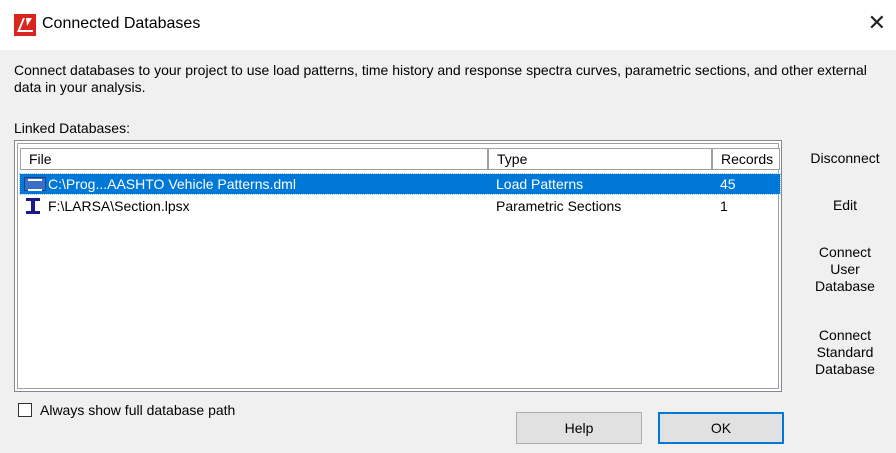 The height and width of the screenshot is (453, 896). What do you see at coordinates (559, 206) in the screenshot?
I see `type-cell: Parametric Sections` at bounding box center [559, 206].